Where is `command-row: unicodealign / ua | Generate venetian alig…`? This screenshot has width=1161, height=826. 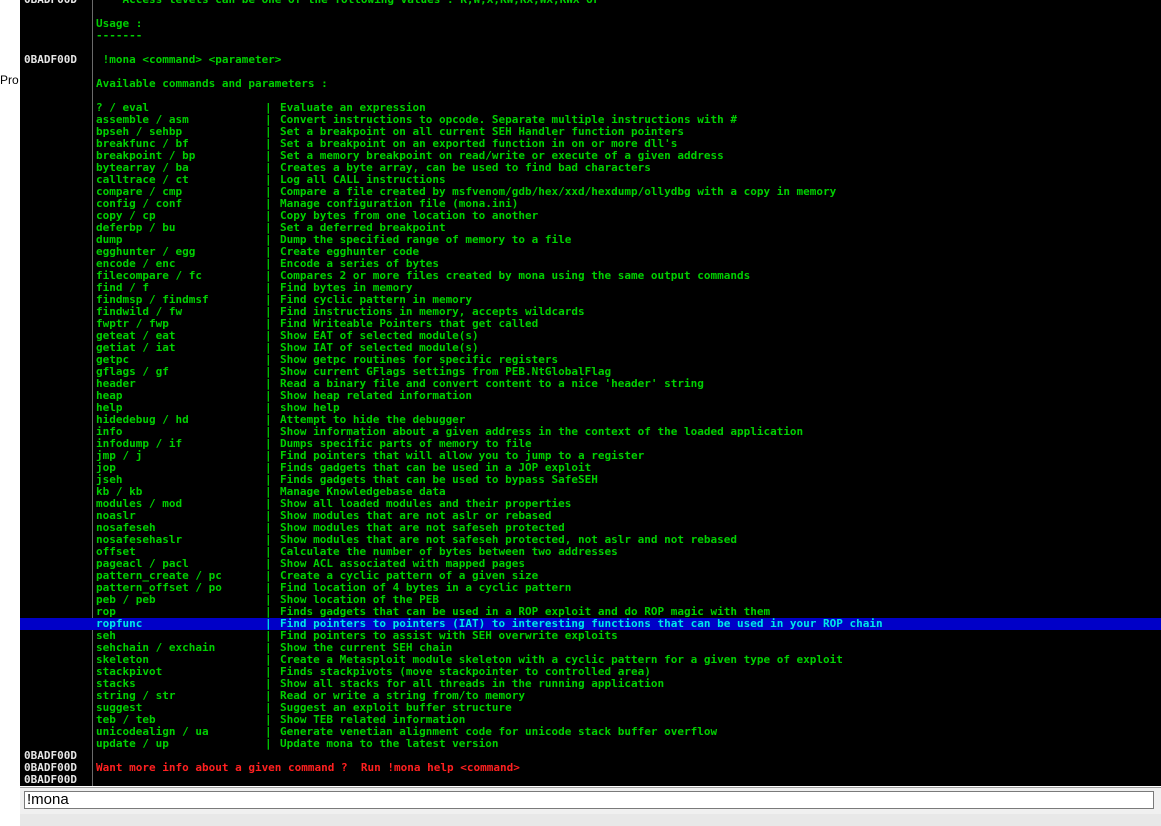 command-row: unicodealign / ua | Generate venetian alig… is located at coordinates (590, 732).